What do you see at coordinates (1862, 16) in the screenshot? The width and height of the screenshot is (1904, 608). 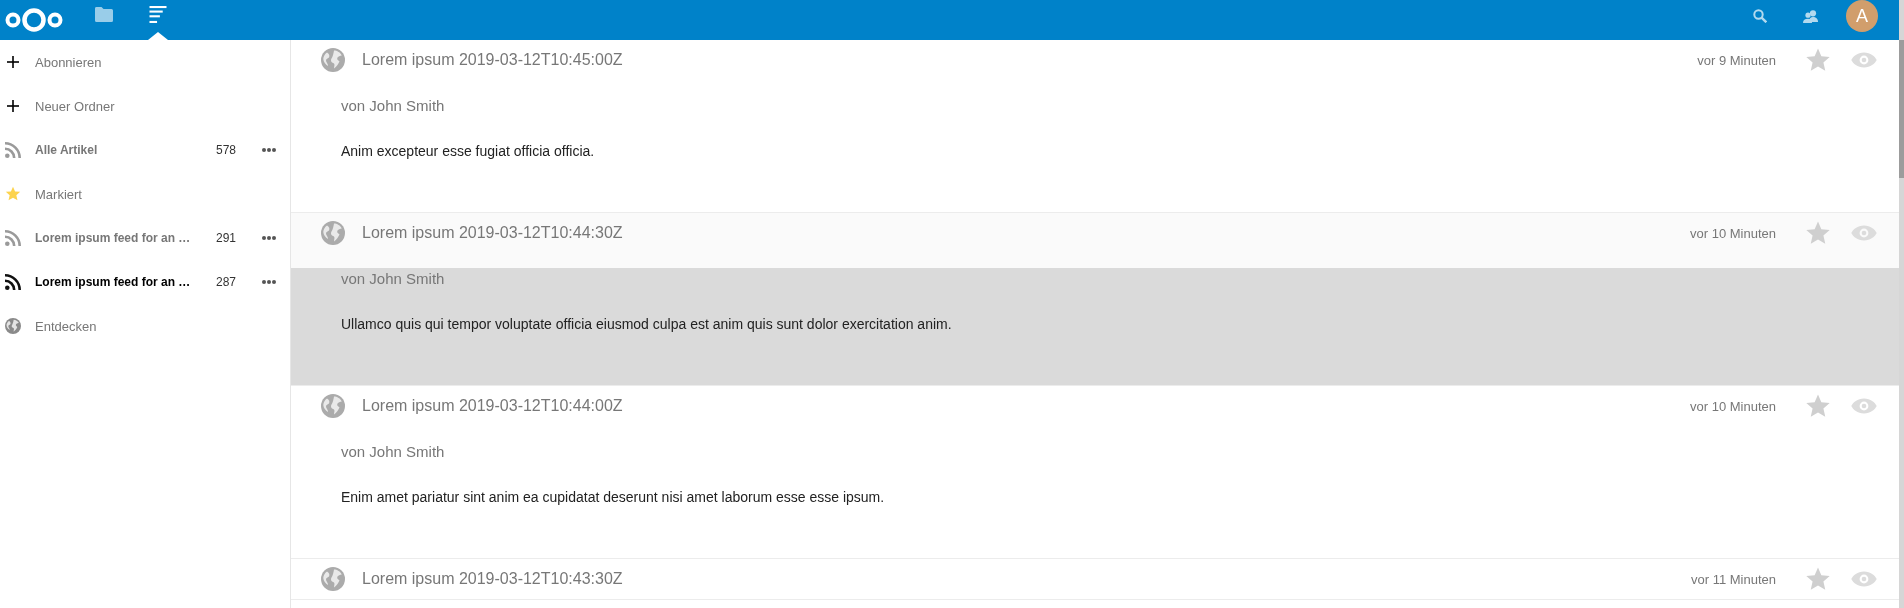 I see `user-avatar: A` at bounding box center [1862, 16].